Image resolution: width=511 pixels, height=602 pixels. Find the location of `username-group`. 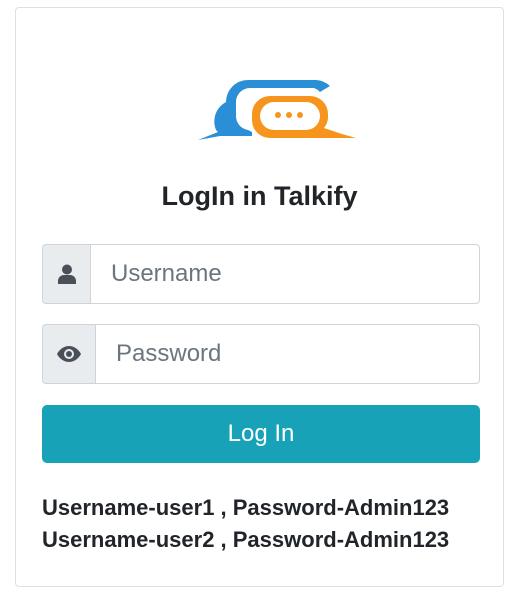

username-group is located at coordinates (261, 274).